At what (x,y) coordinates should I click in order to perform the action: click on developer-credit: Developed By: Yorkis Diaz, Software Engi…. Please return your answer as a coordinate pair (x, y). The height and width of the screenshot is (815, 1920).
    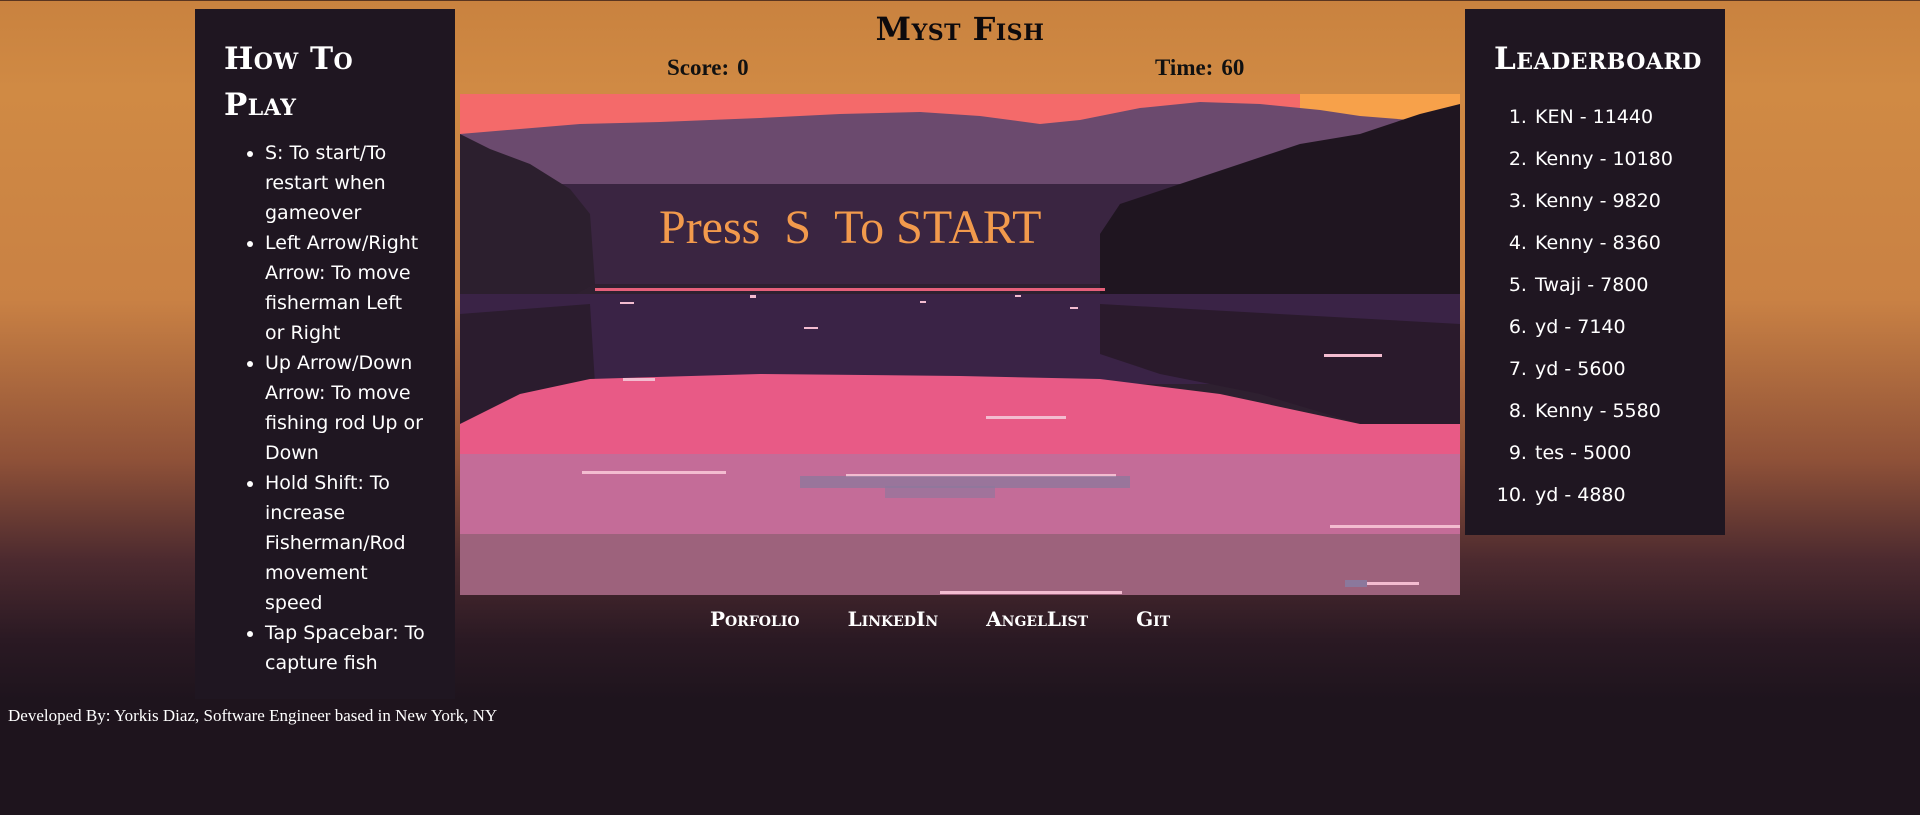
    Looking at the image, I should click on (253, 715).